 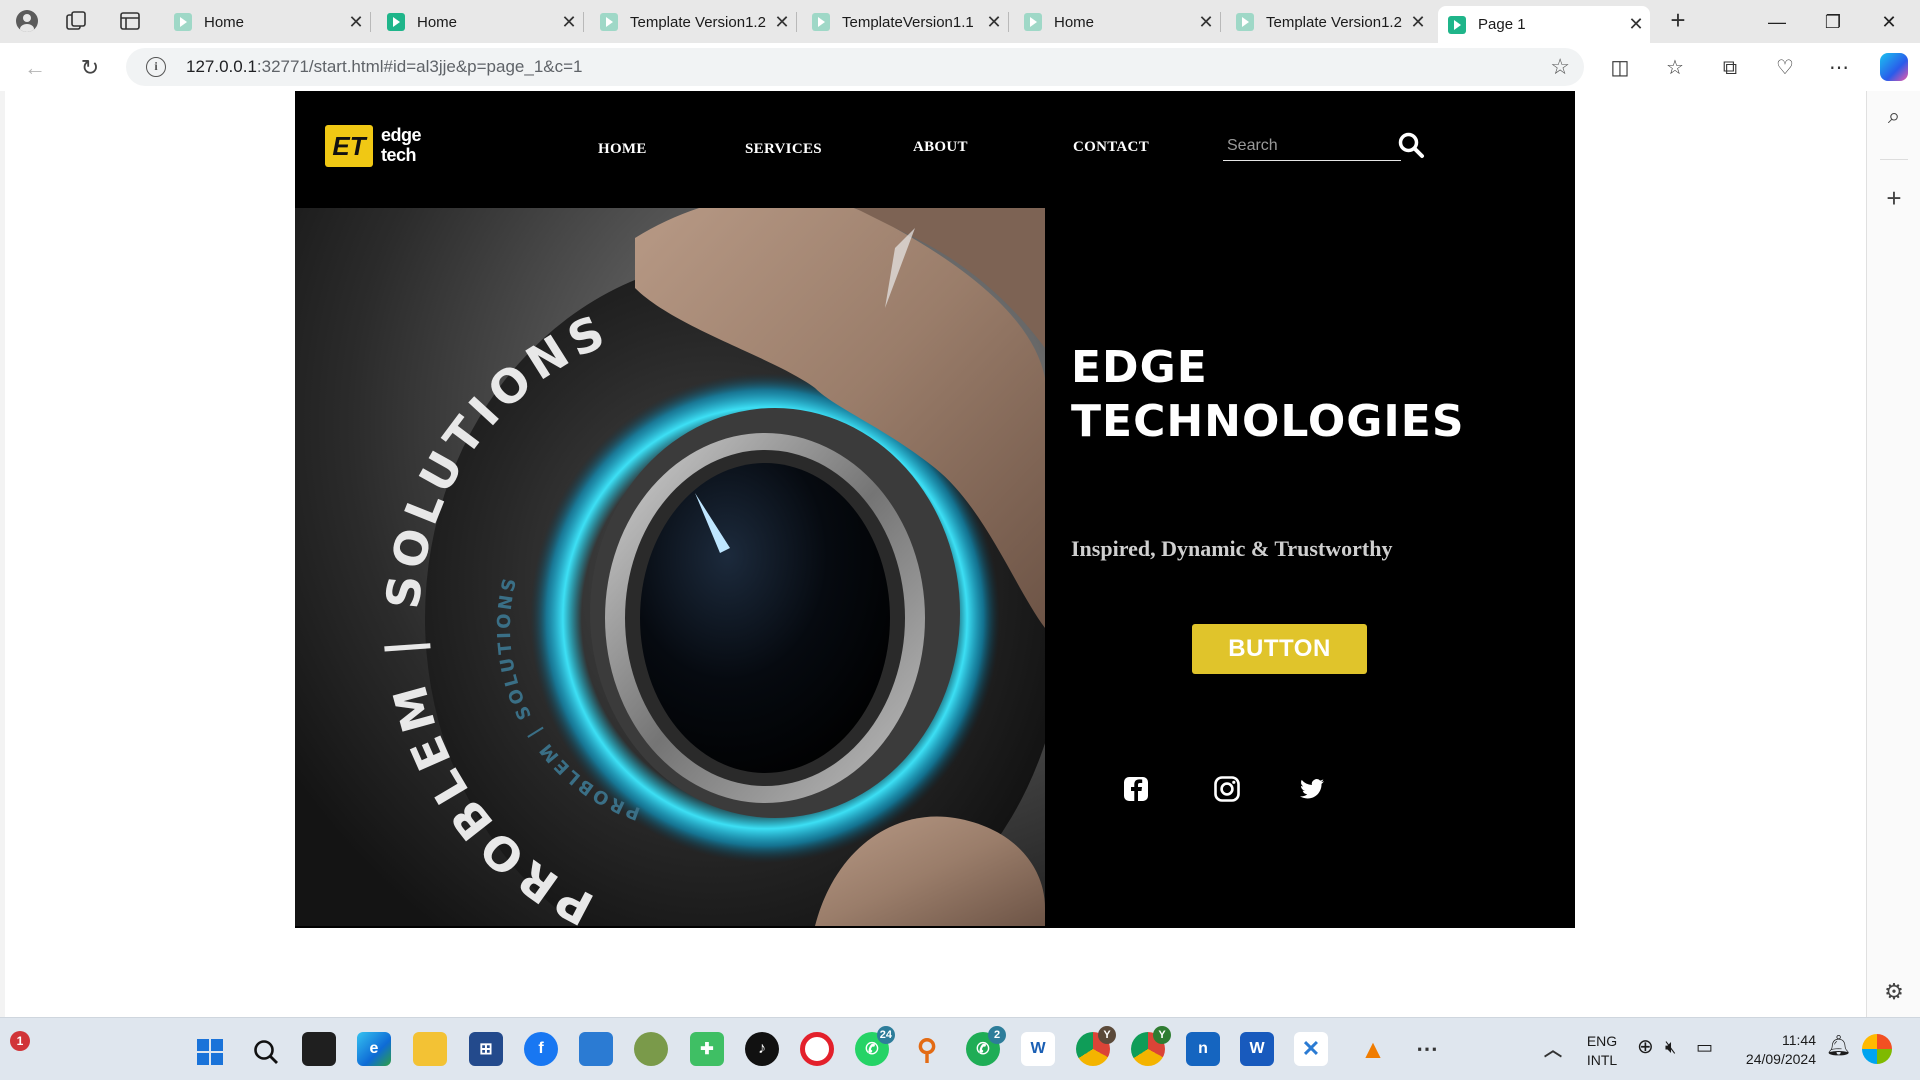 What do you see at coordinates (1894, 198) in the screenshot?
I see `sidebar-add-icon: +` at bounding box center [1894, 198].